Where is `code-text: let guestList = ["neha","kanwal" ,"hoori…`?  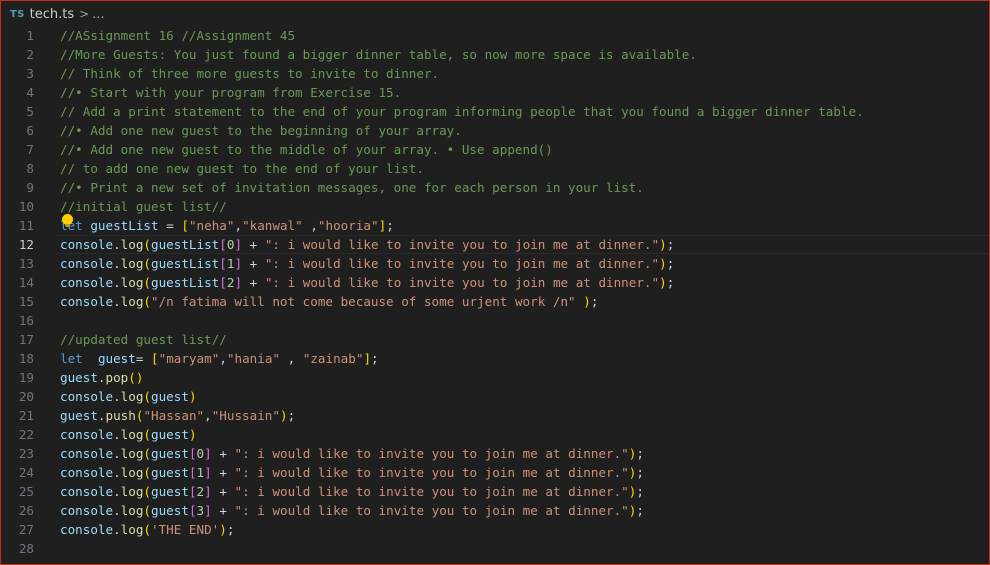 code-text: let guestList = ["neha","kanwal" ,"hoori… is located at coordinates (227, 225).